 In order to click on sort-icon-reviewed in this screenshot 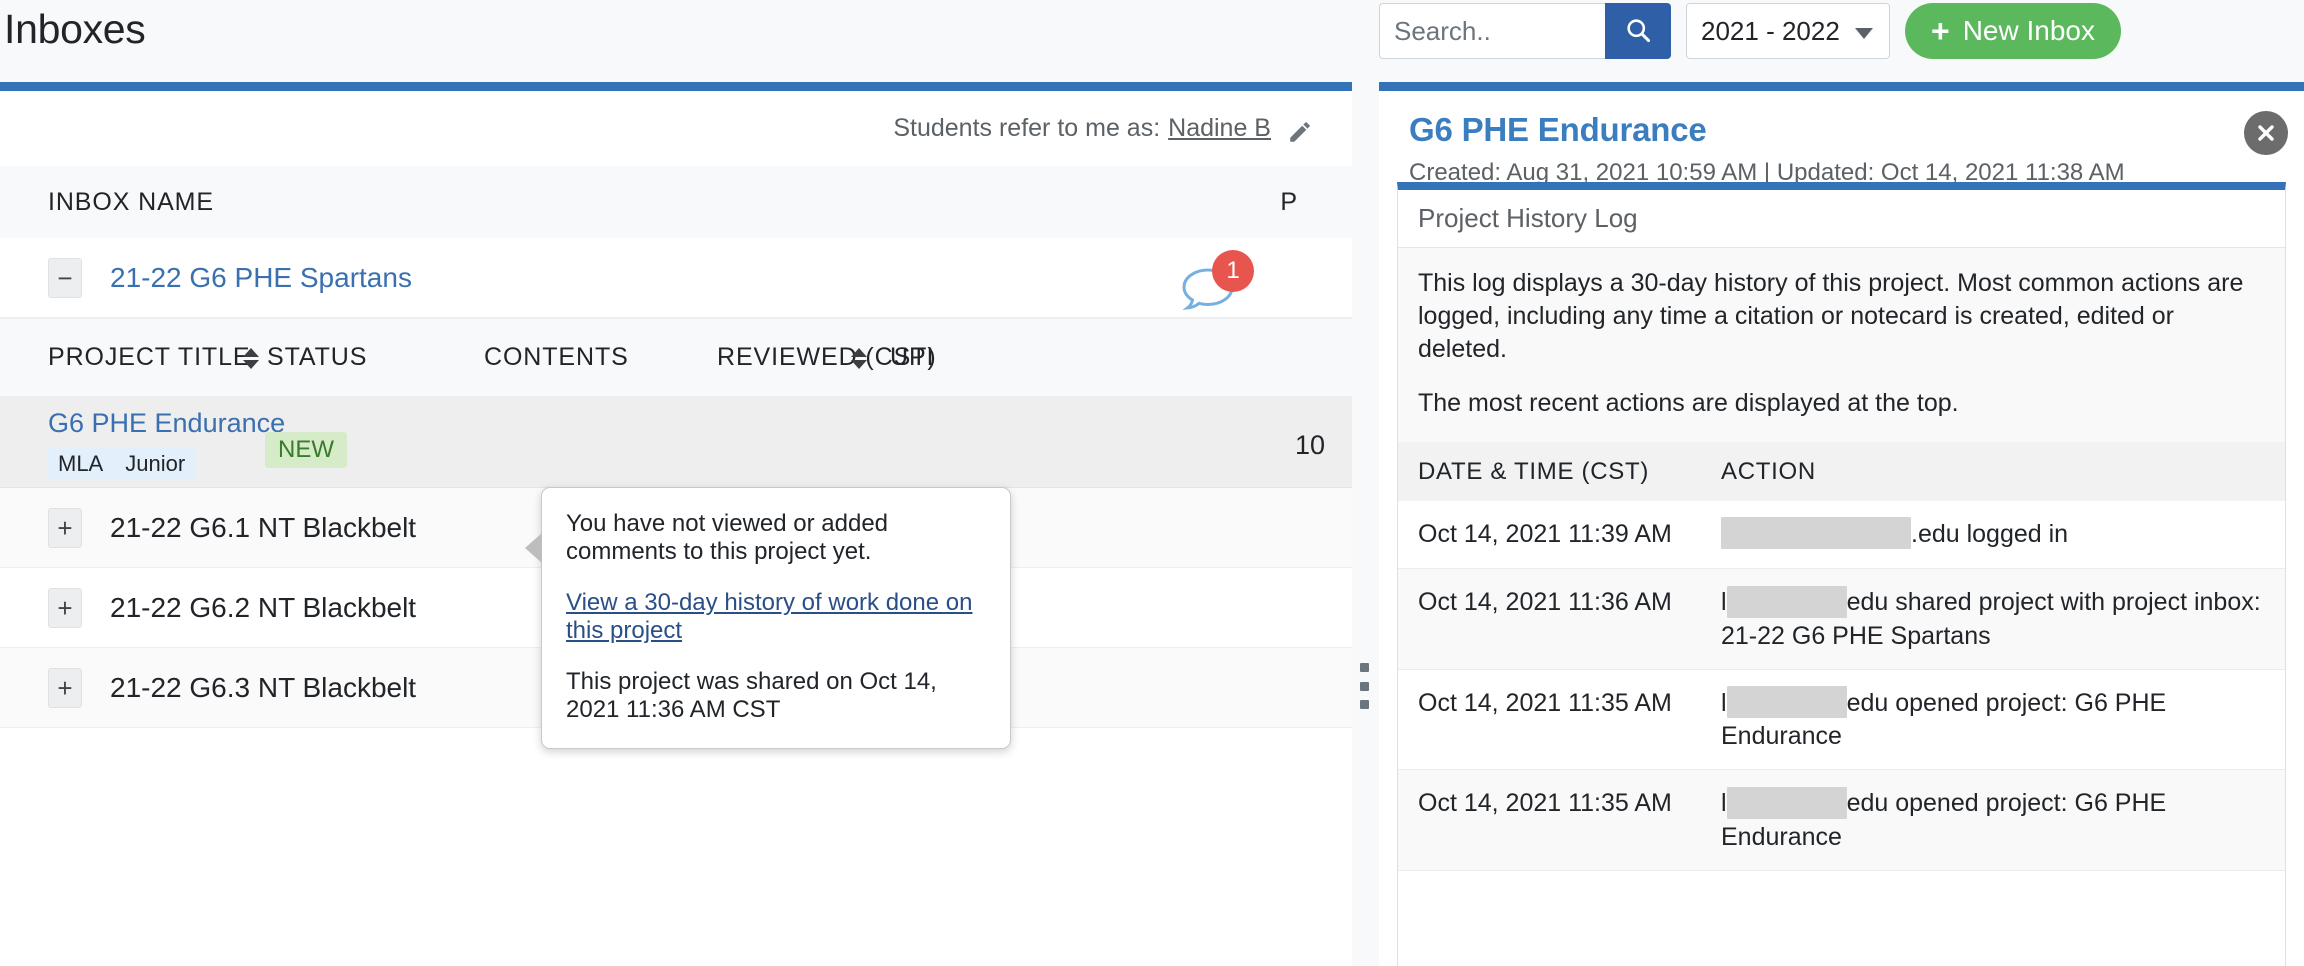, I will do `click(859, 358)`.